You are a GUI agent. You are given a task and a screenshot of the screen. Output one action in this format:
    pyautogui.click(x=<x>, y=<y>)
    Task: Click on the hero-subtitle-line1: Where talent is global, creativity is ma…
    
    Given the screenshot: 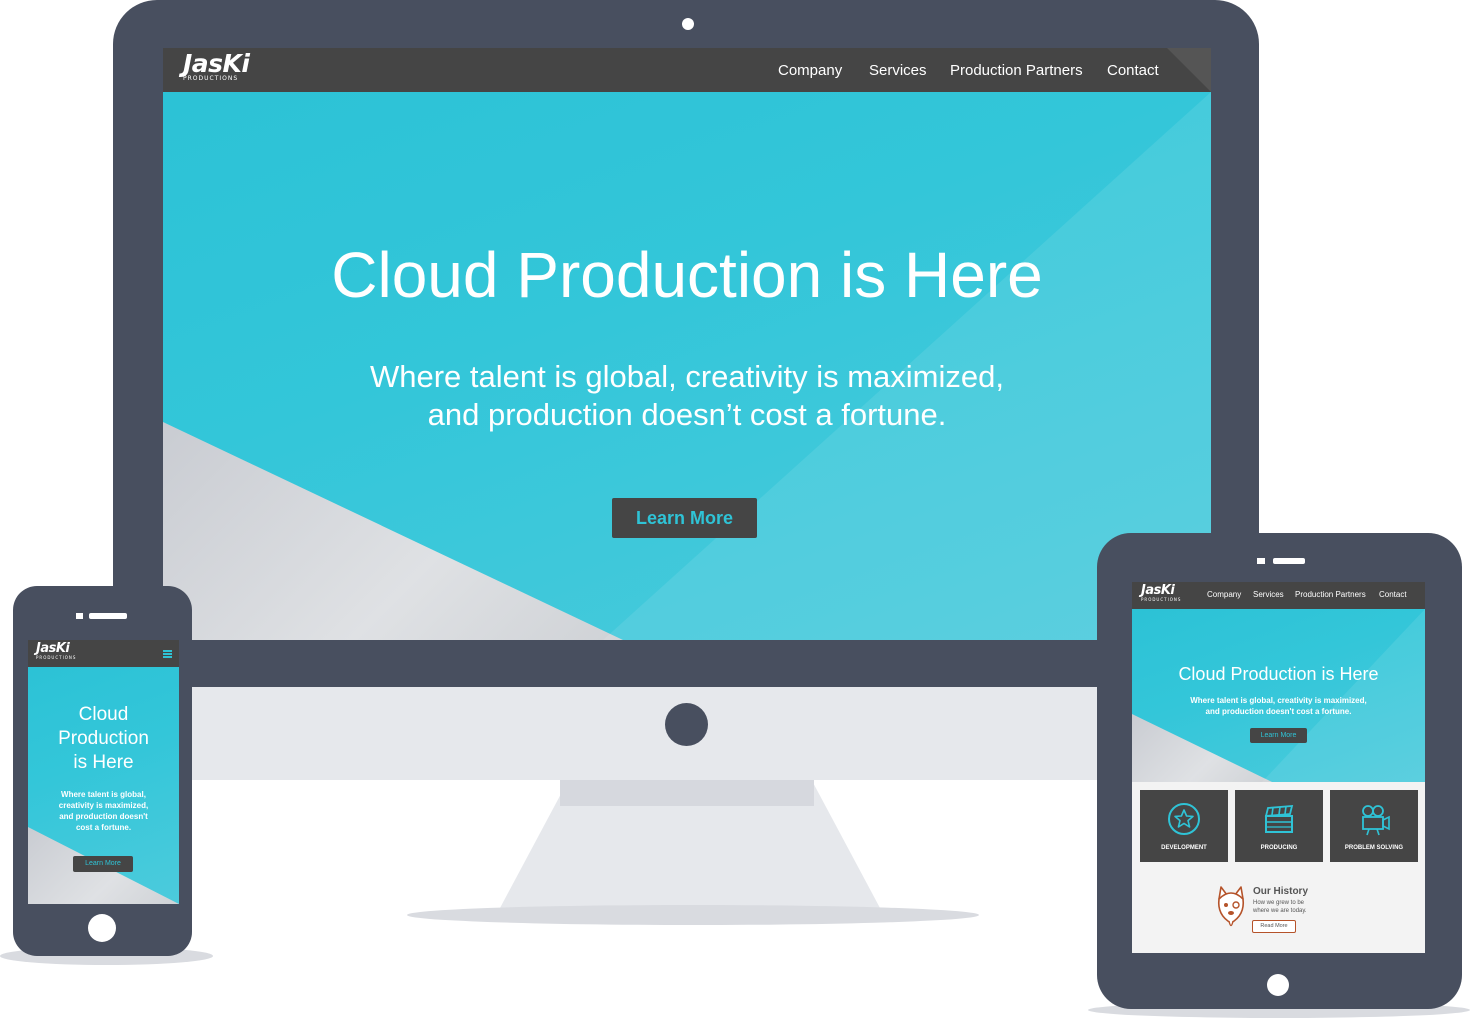 What is the action you would take?
    pyautogui.click(x=686, y=376)
    